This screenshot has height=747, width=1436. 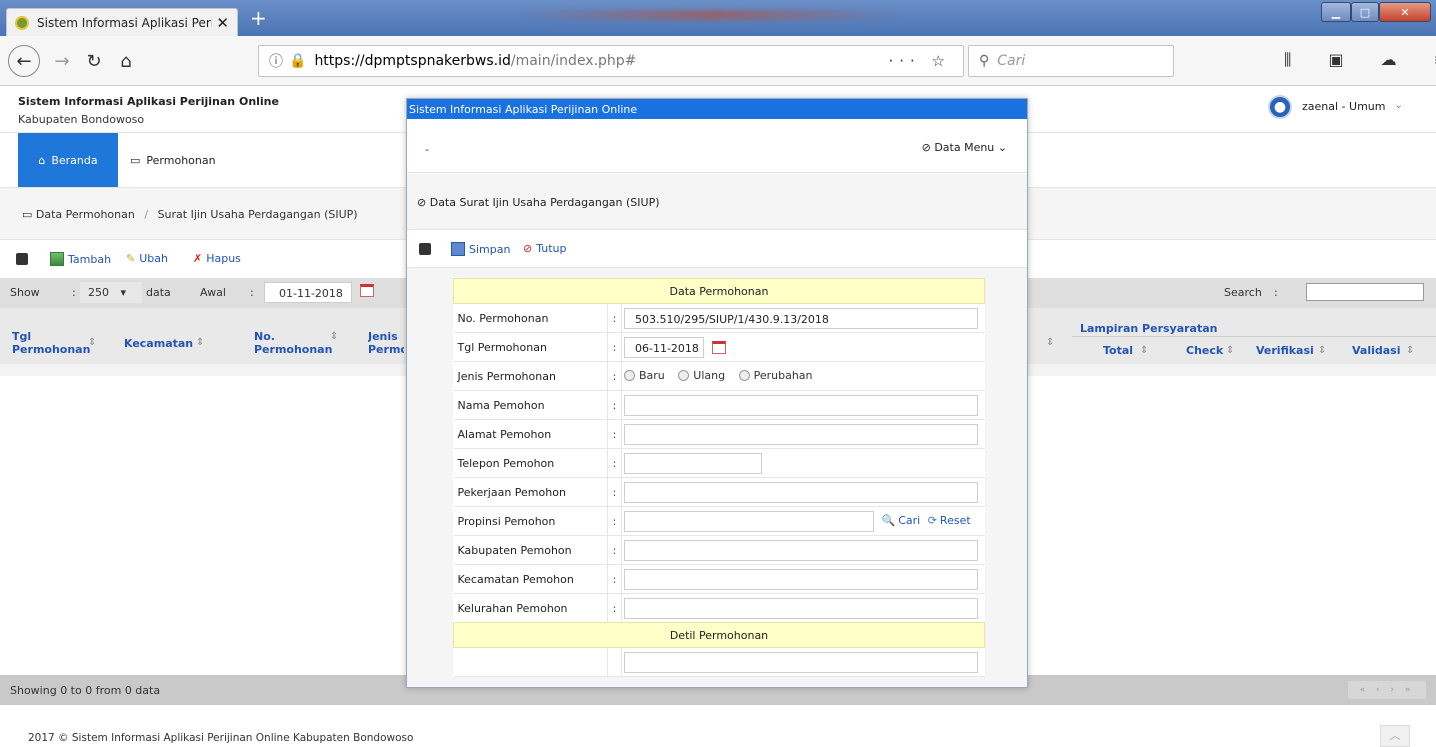 I want to click on radio-ulang: Ulang, so click(x=701, y=375).